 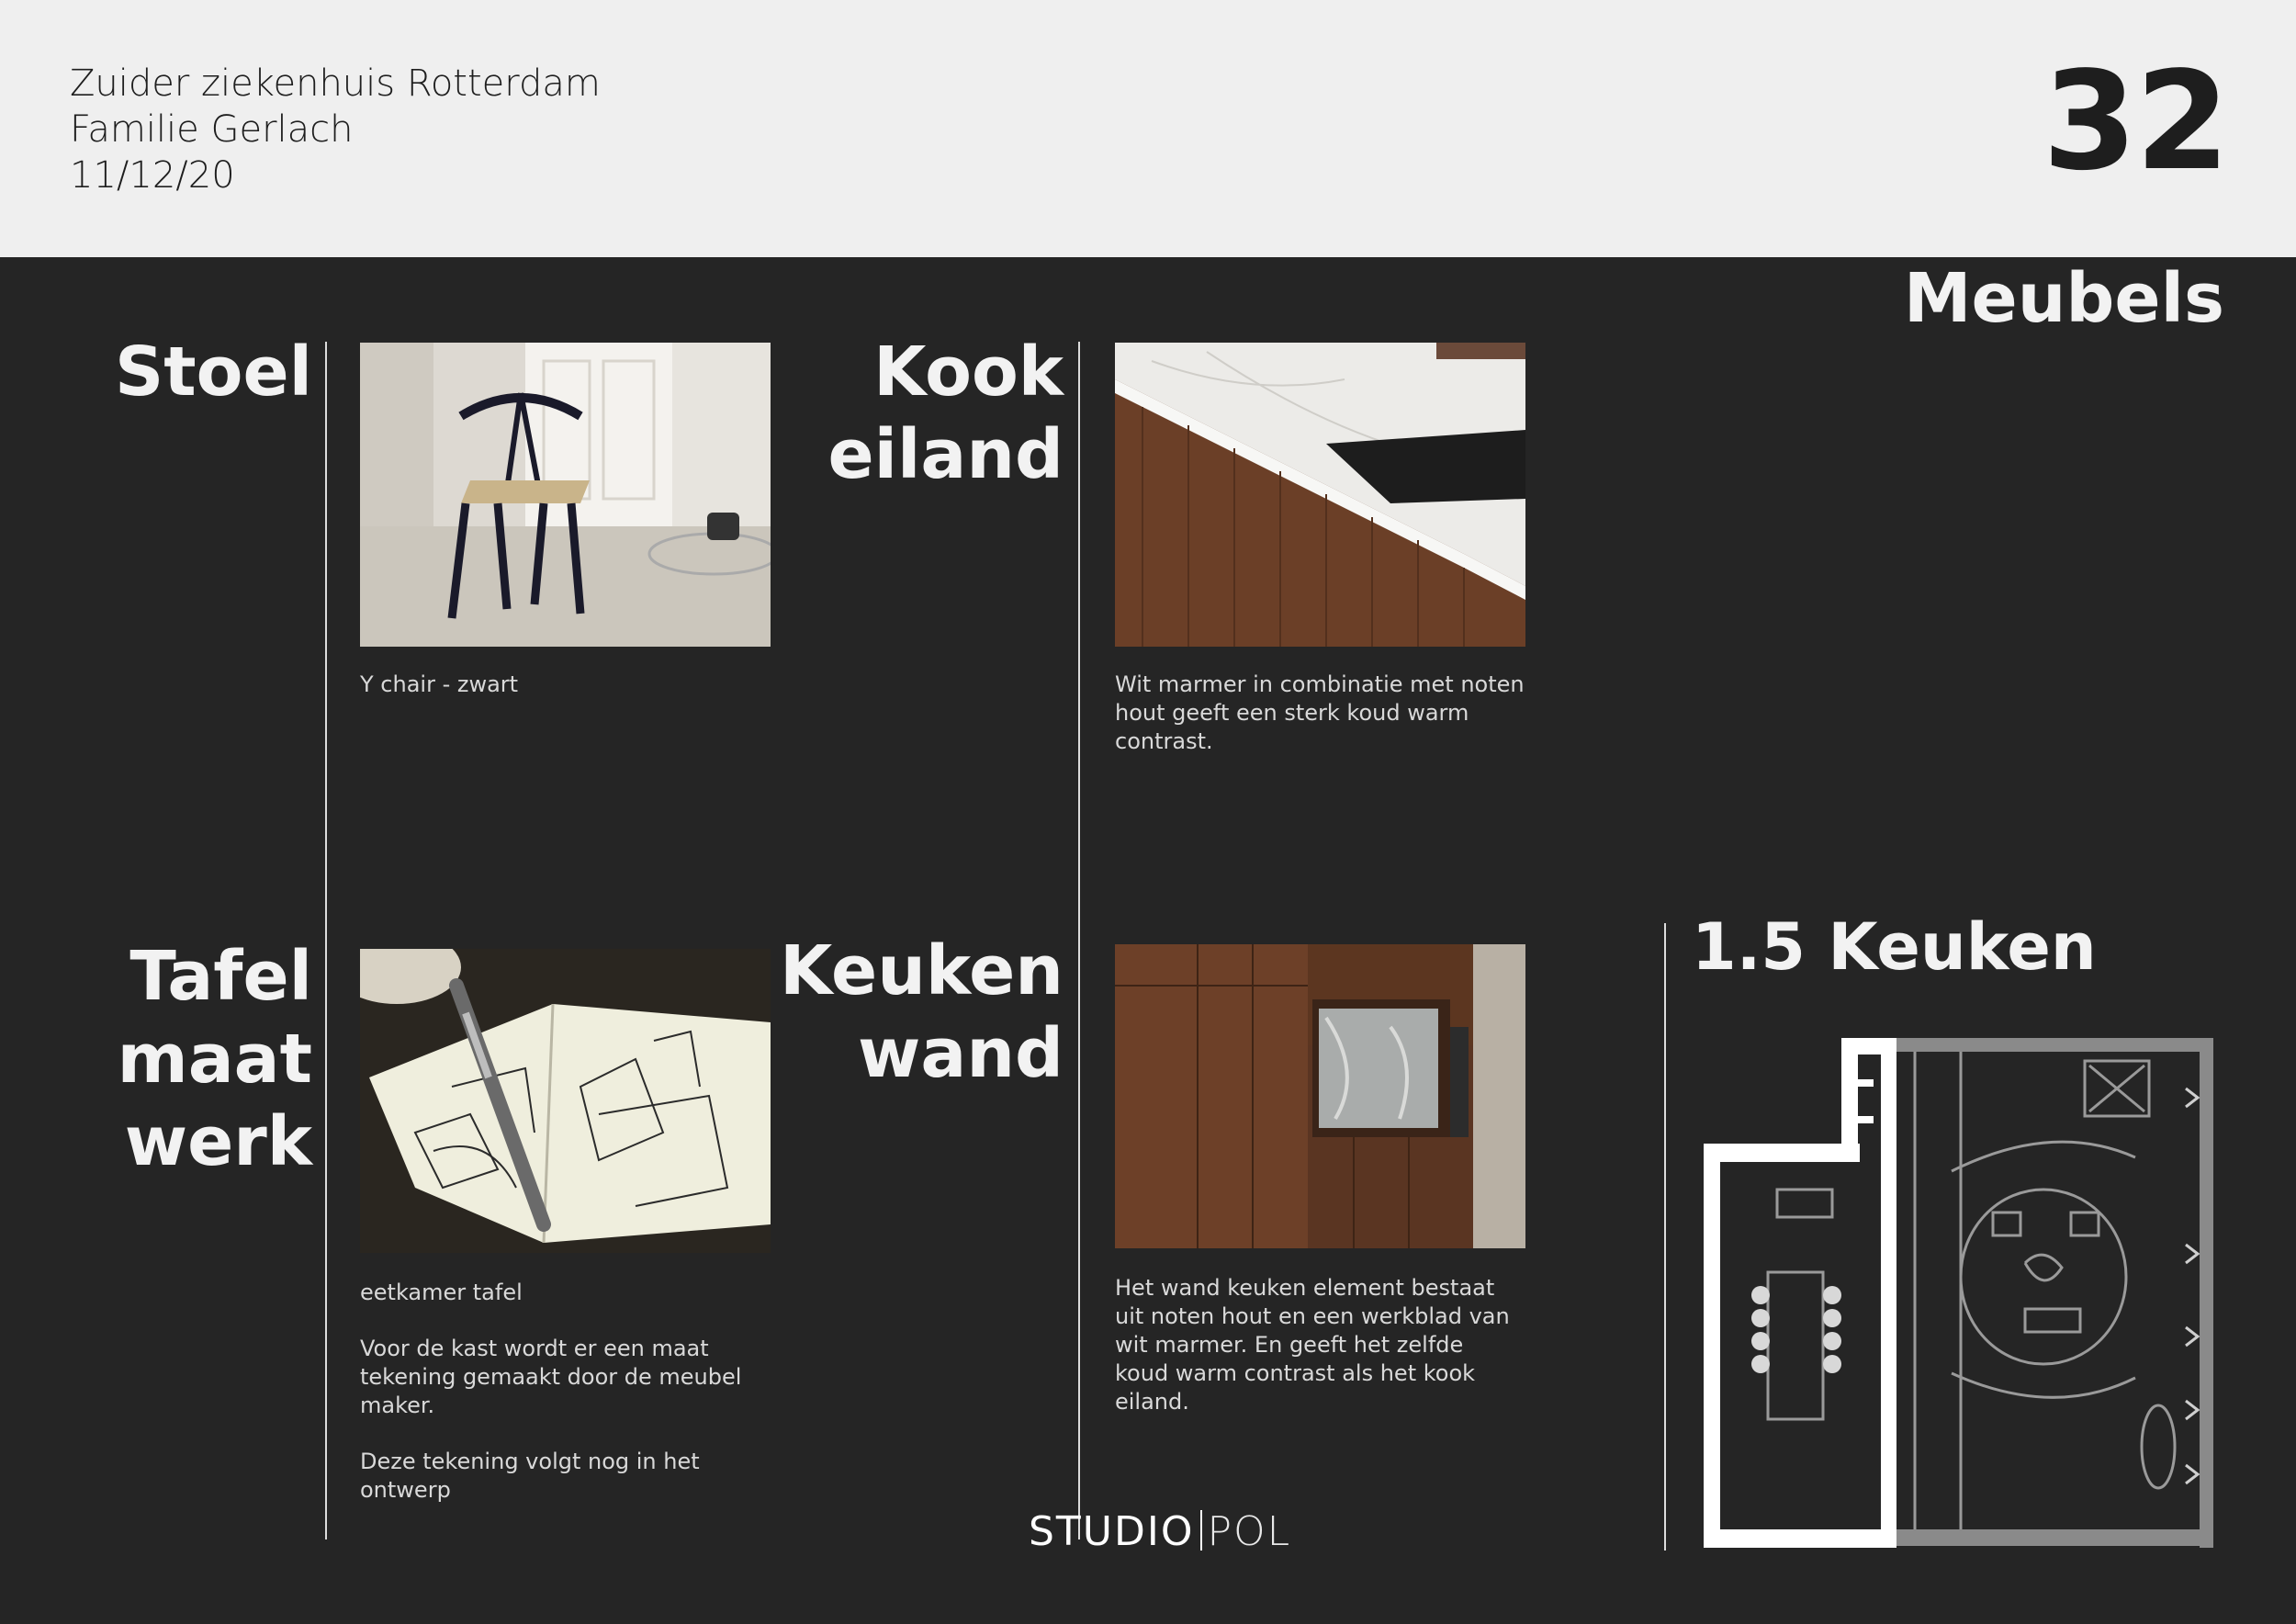 I want to click on chair-photo, so click(x=565, y=495).